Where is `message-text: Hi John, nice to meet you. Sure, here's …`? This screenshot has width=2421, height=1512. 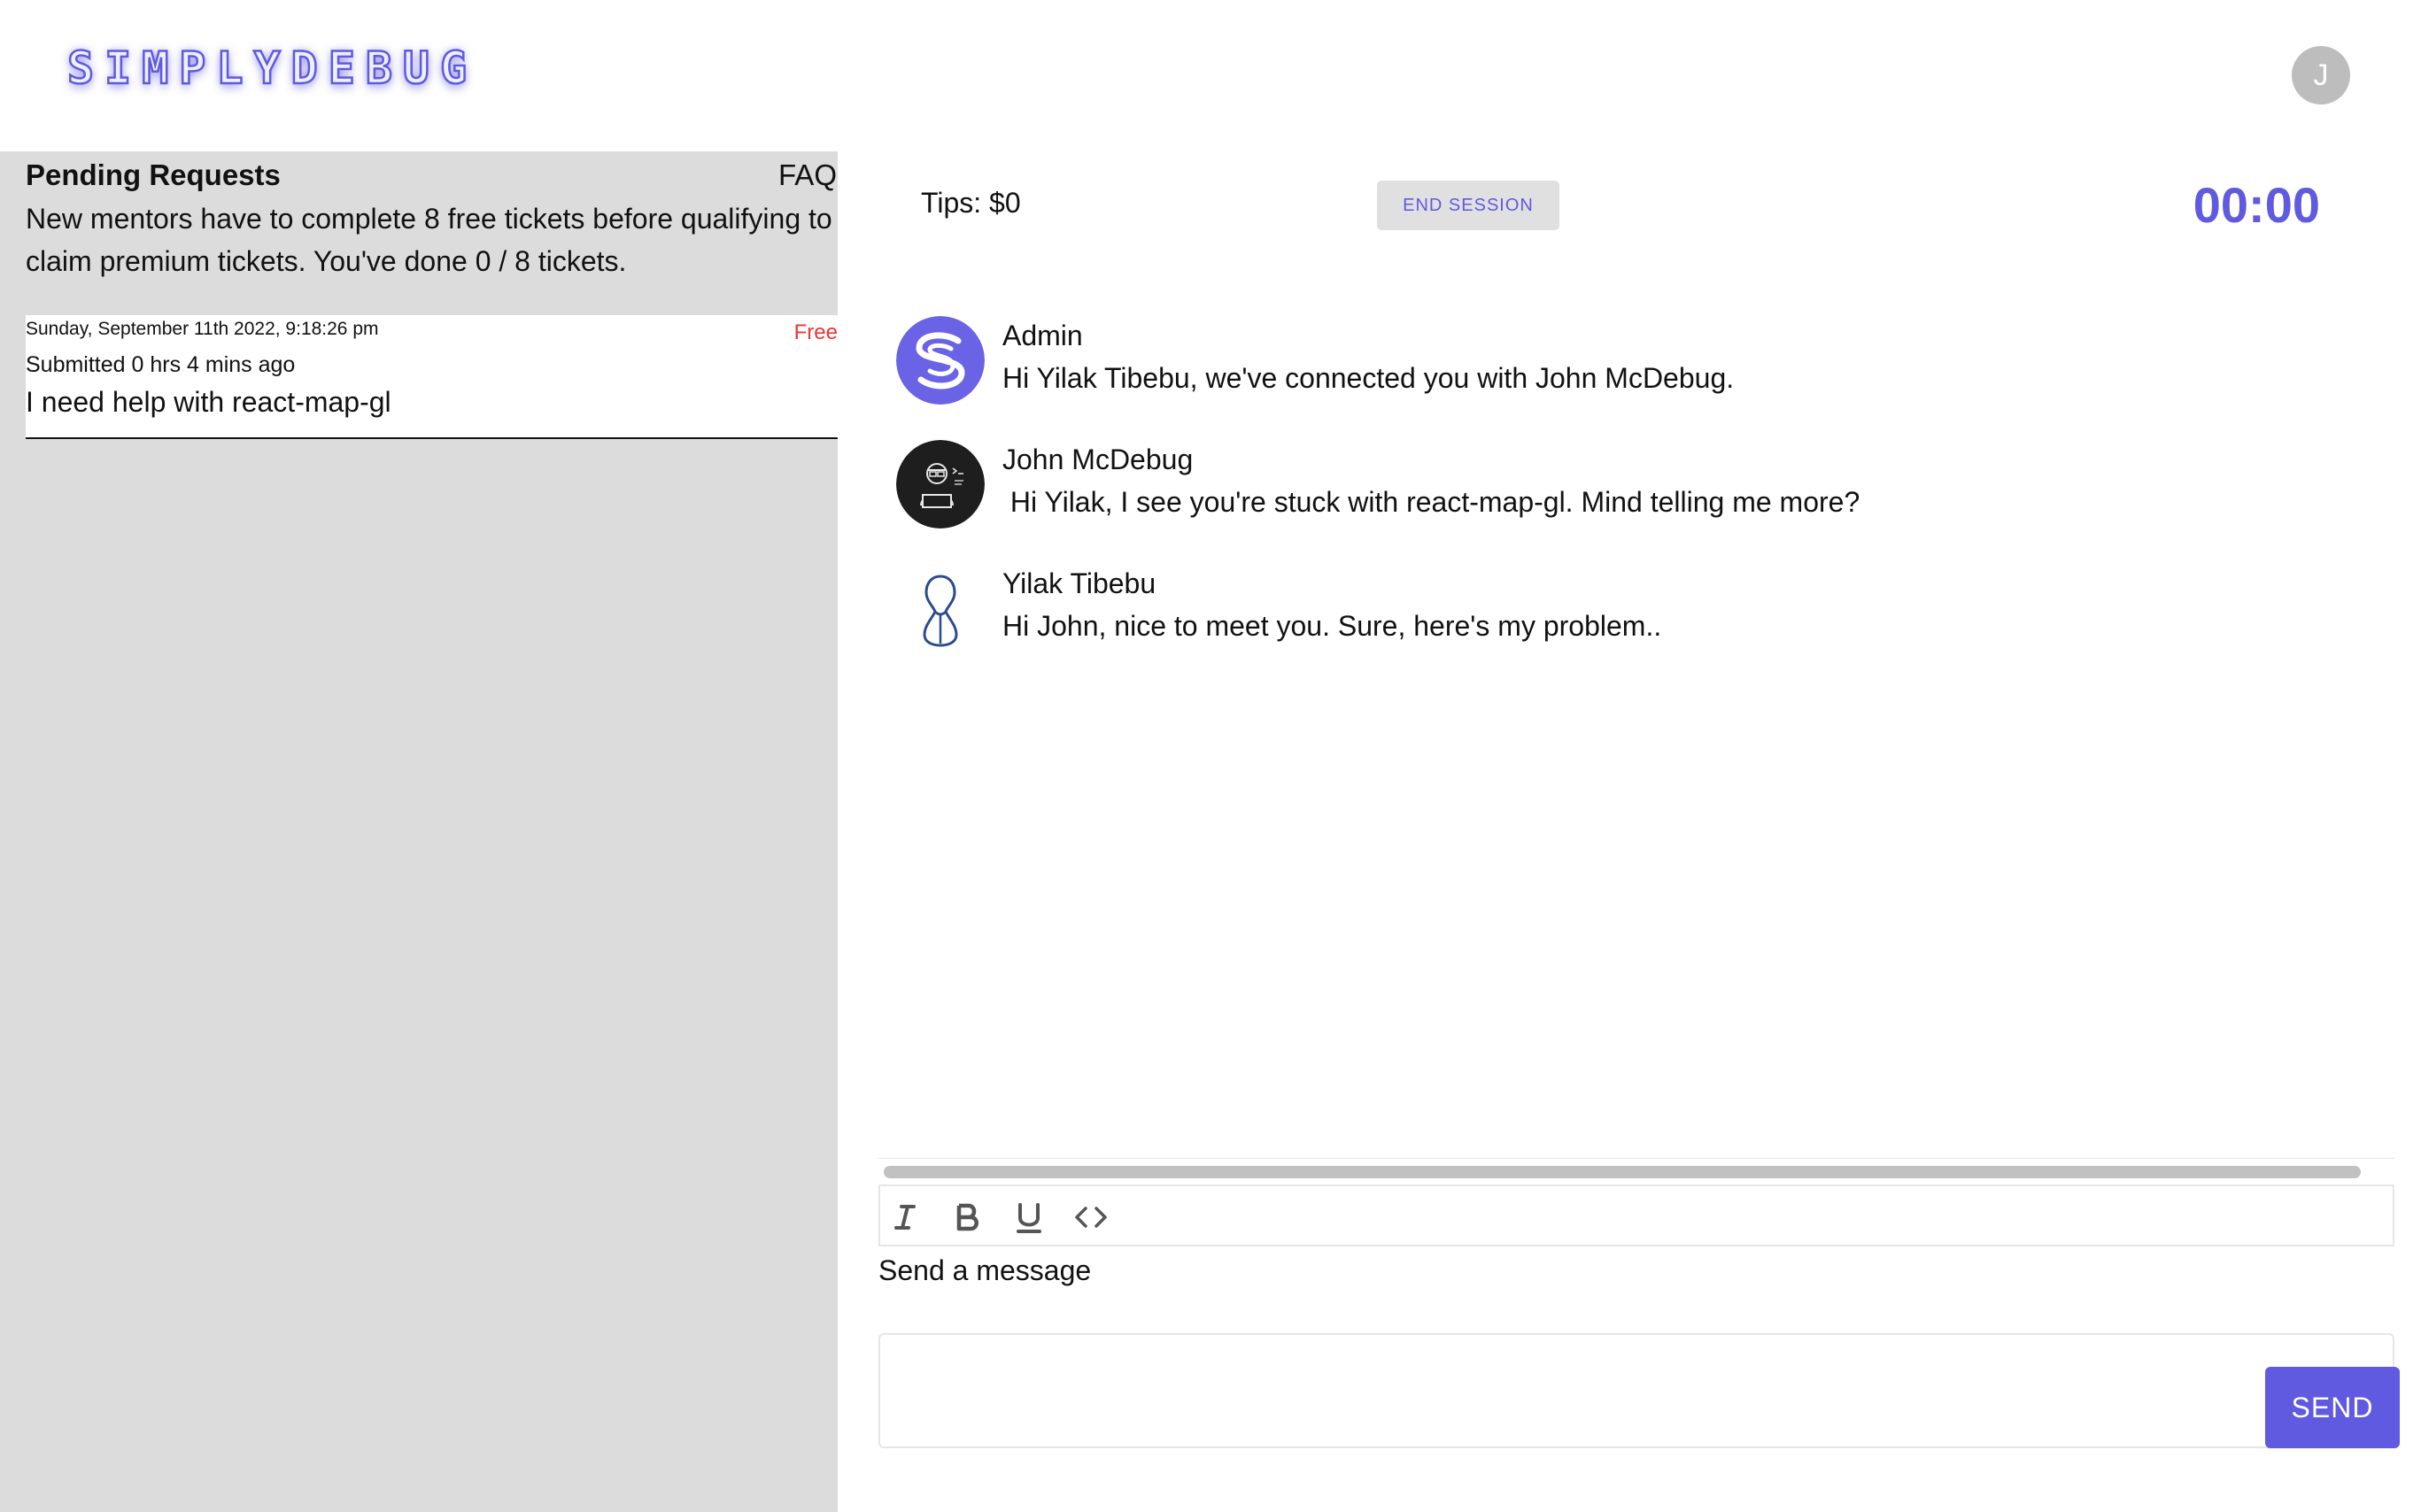 message-text: Hi John, nice to meet you. Sure, here's … is located at coordinates (1332, 626).